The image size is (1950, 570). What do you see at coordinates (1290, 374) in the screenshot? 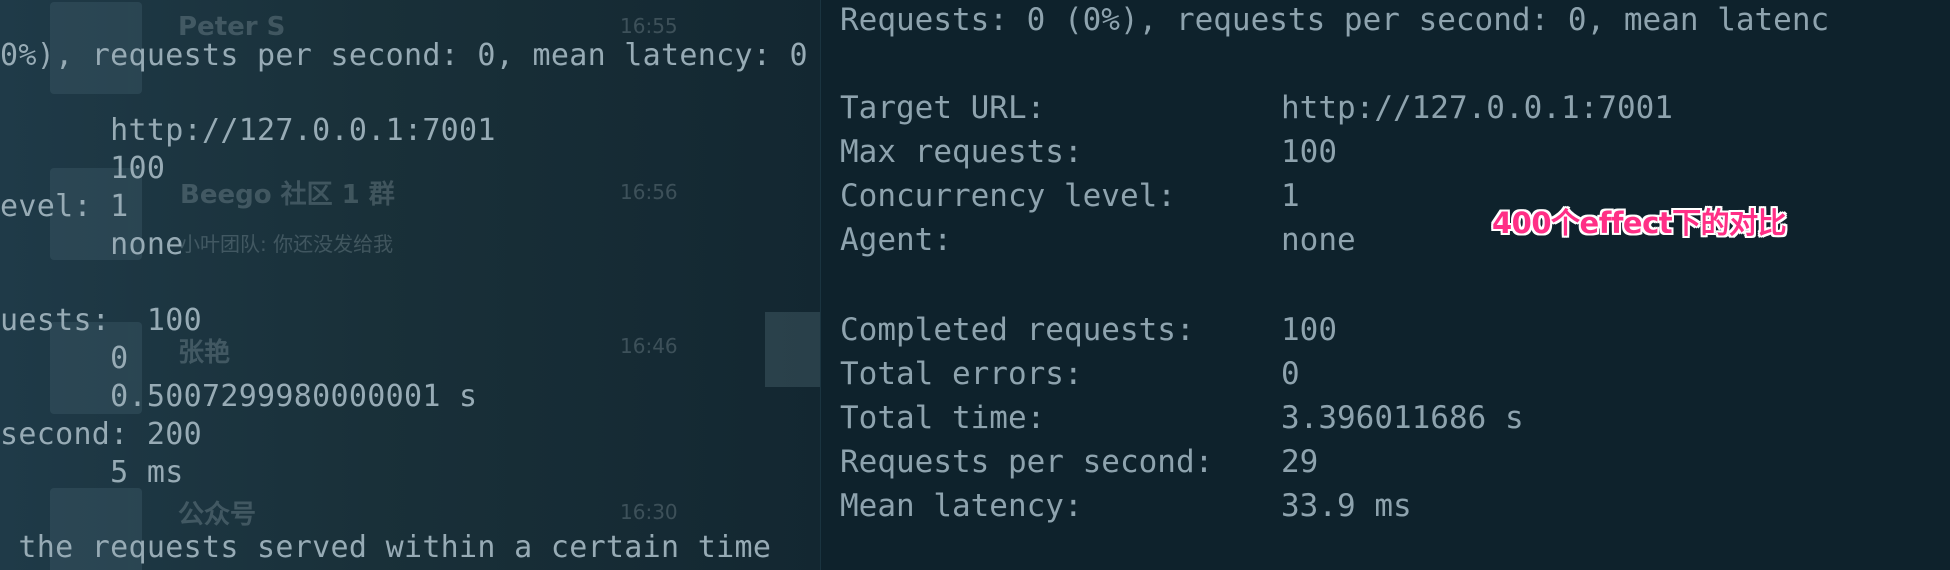
I see `stat-value-total-errors: 0` at bounding box center [1290, 374].